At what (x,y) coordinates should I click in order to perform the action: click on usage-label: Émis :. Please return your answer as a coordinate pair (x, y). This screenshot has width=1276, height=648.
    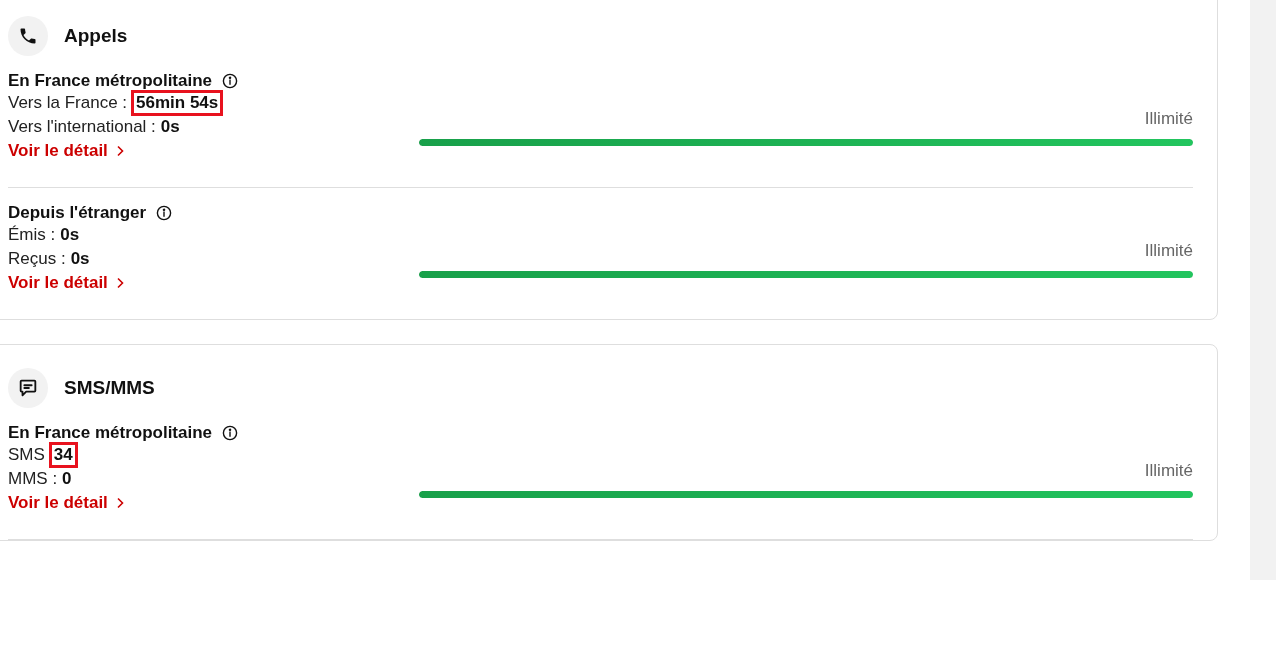
    Looking at the image, I should click on (32, 235).